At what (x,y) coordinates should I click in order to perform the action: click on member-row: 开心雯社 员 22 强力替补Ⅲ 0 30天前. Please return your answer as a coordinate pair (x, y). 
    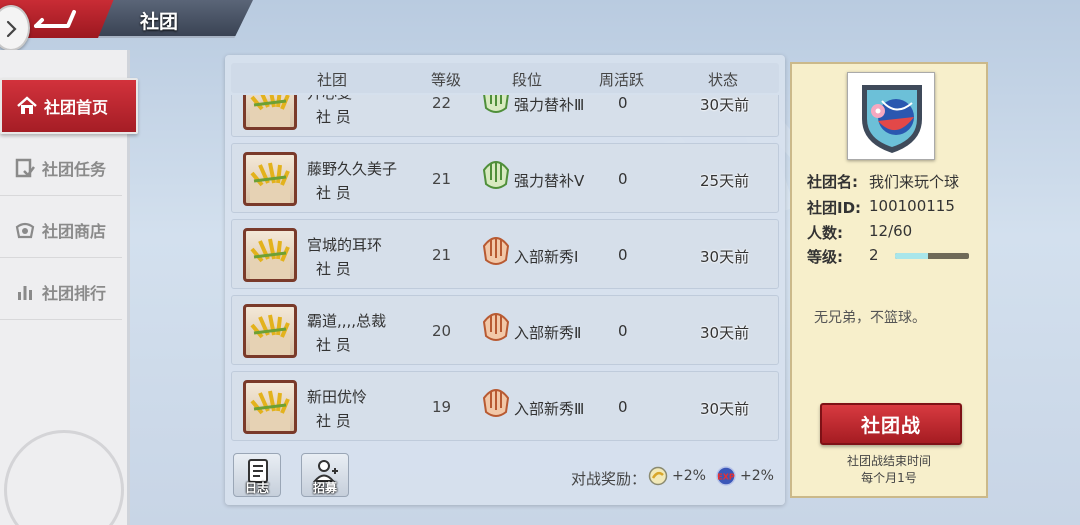
    Looking at the image, I should click on (505, 116).